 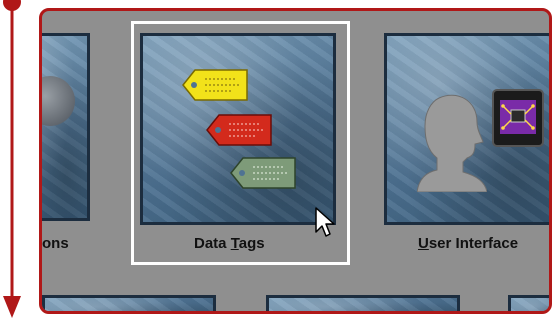 I want to click on yellow-tag-icon, so click(x=216, y=85).